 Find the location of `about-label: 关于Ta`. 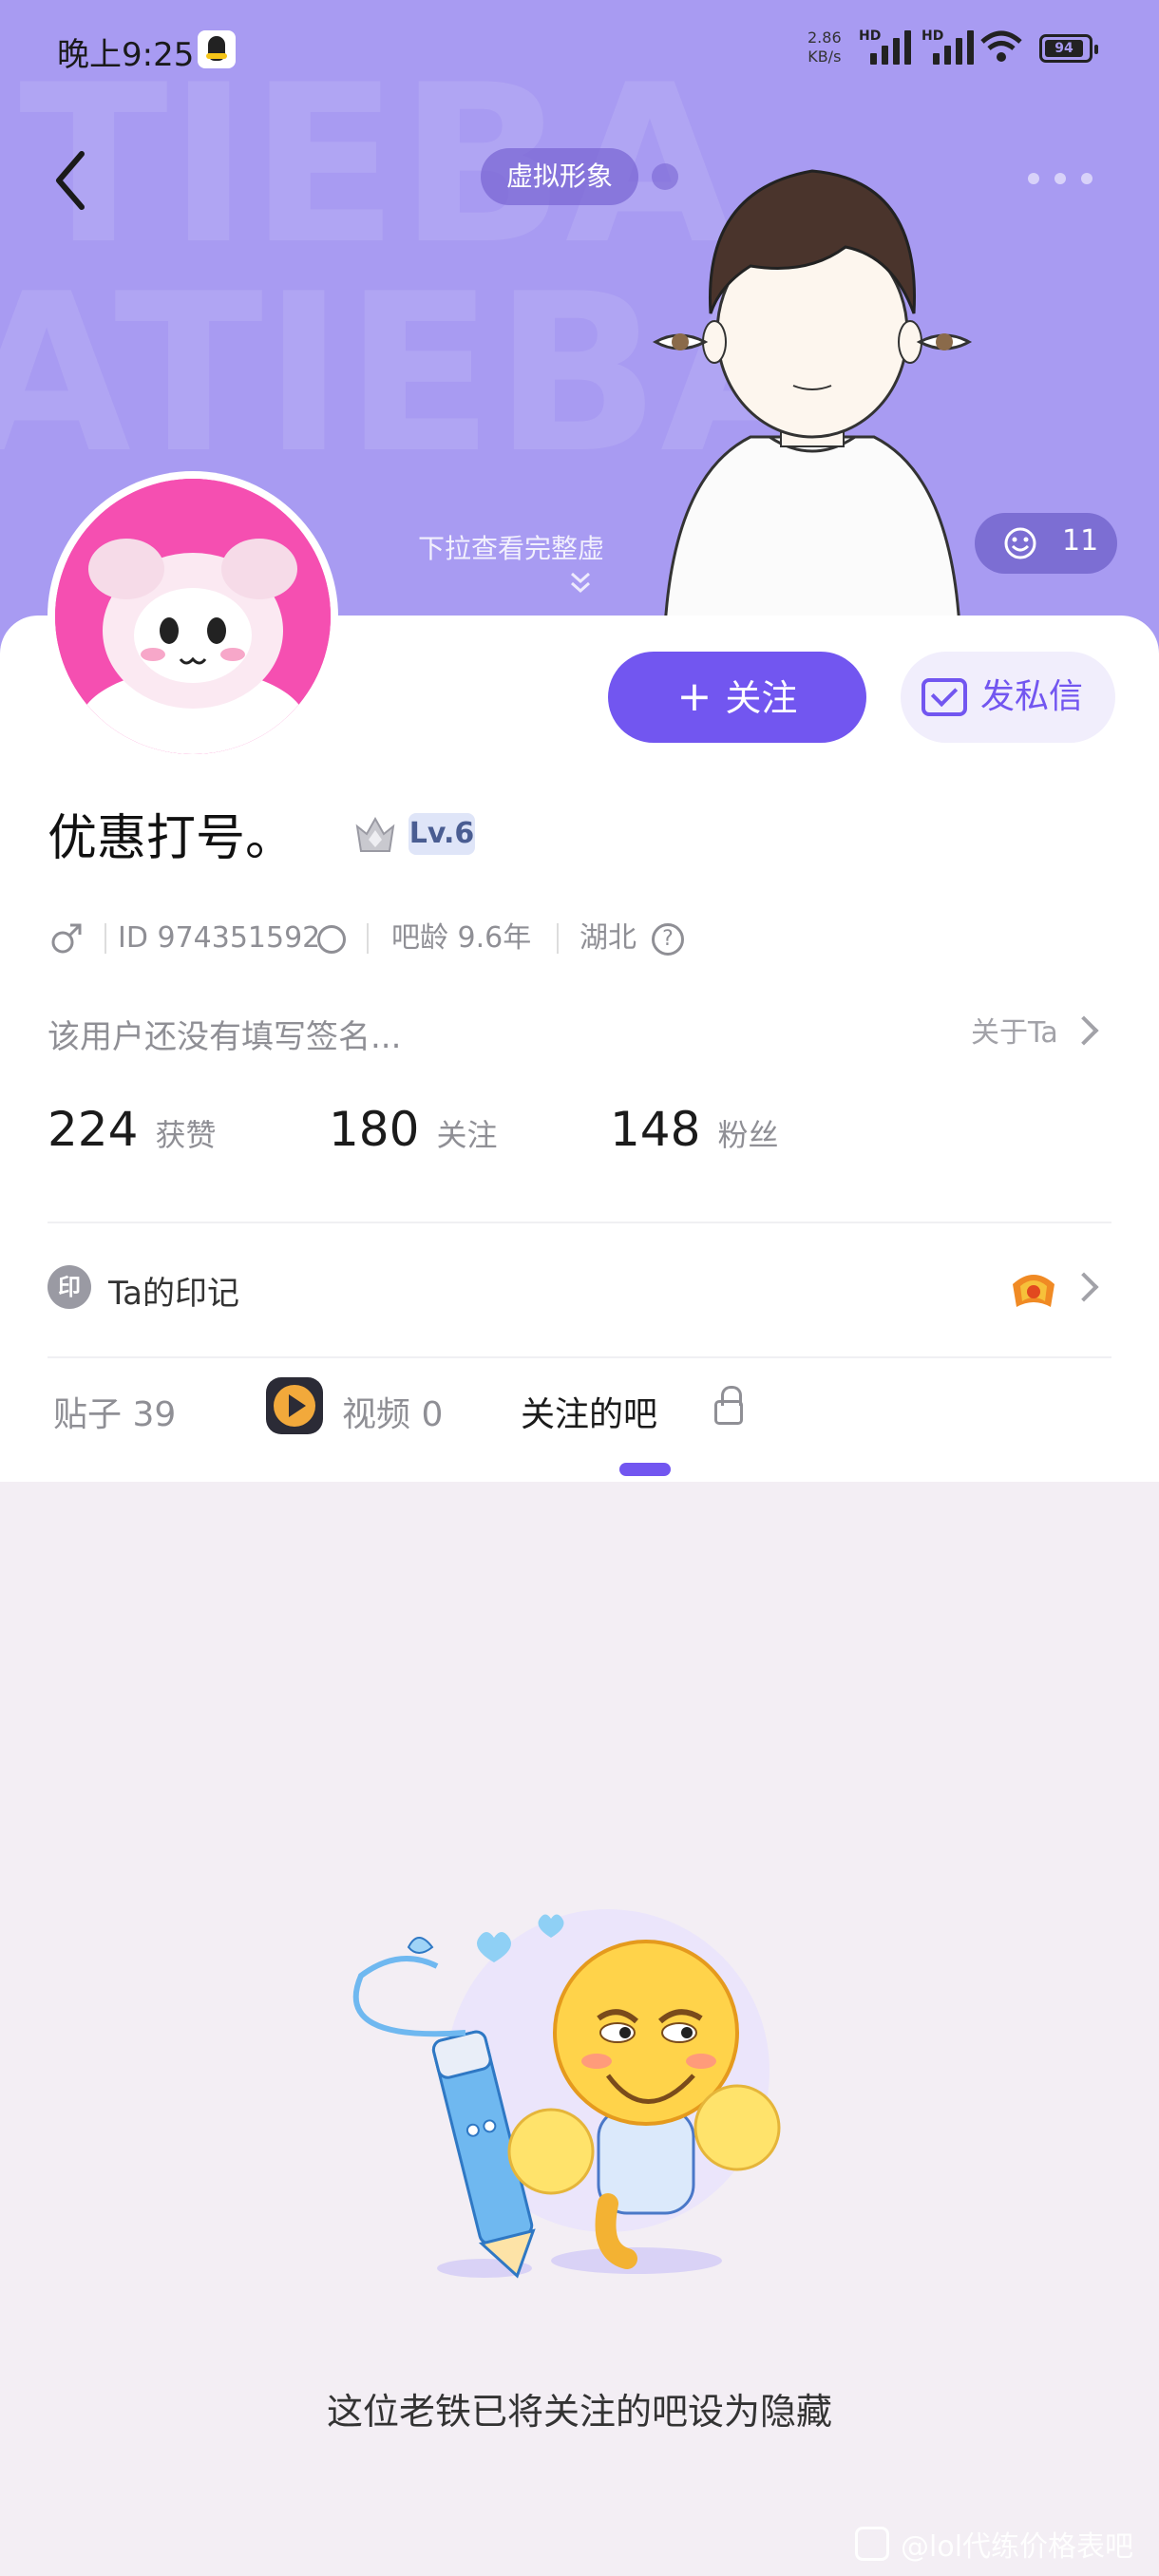

about-label: 关于Ta is located at coordinates (1014, 1033).